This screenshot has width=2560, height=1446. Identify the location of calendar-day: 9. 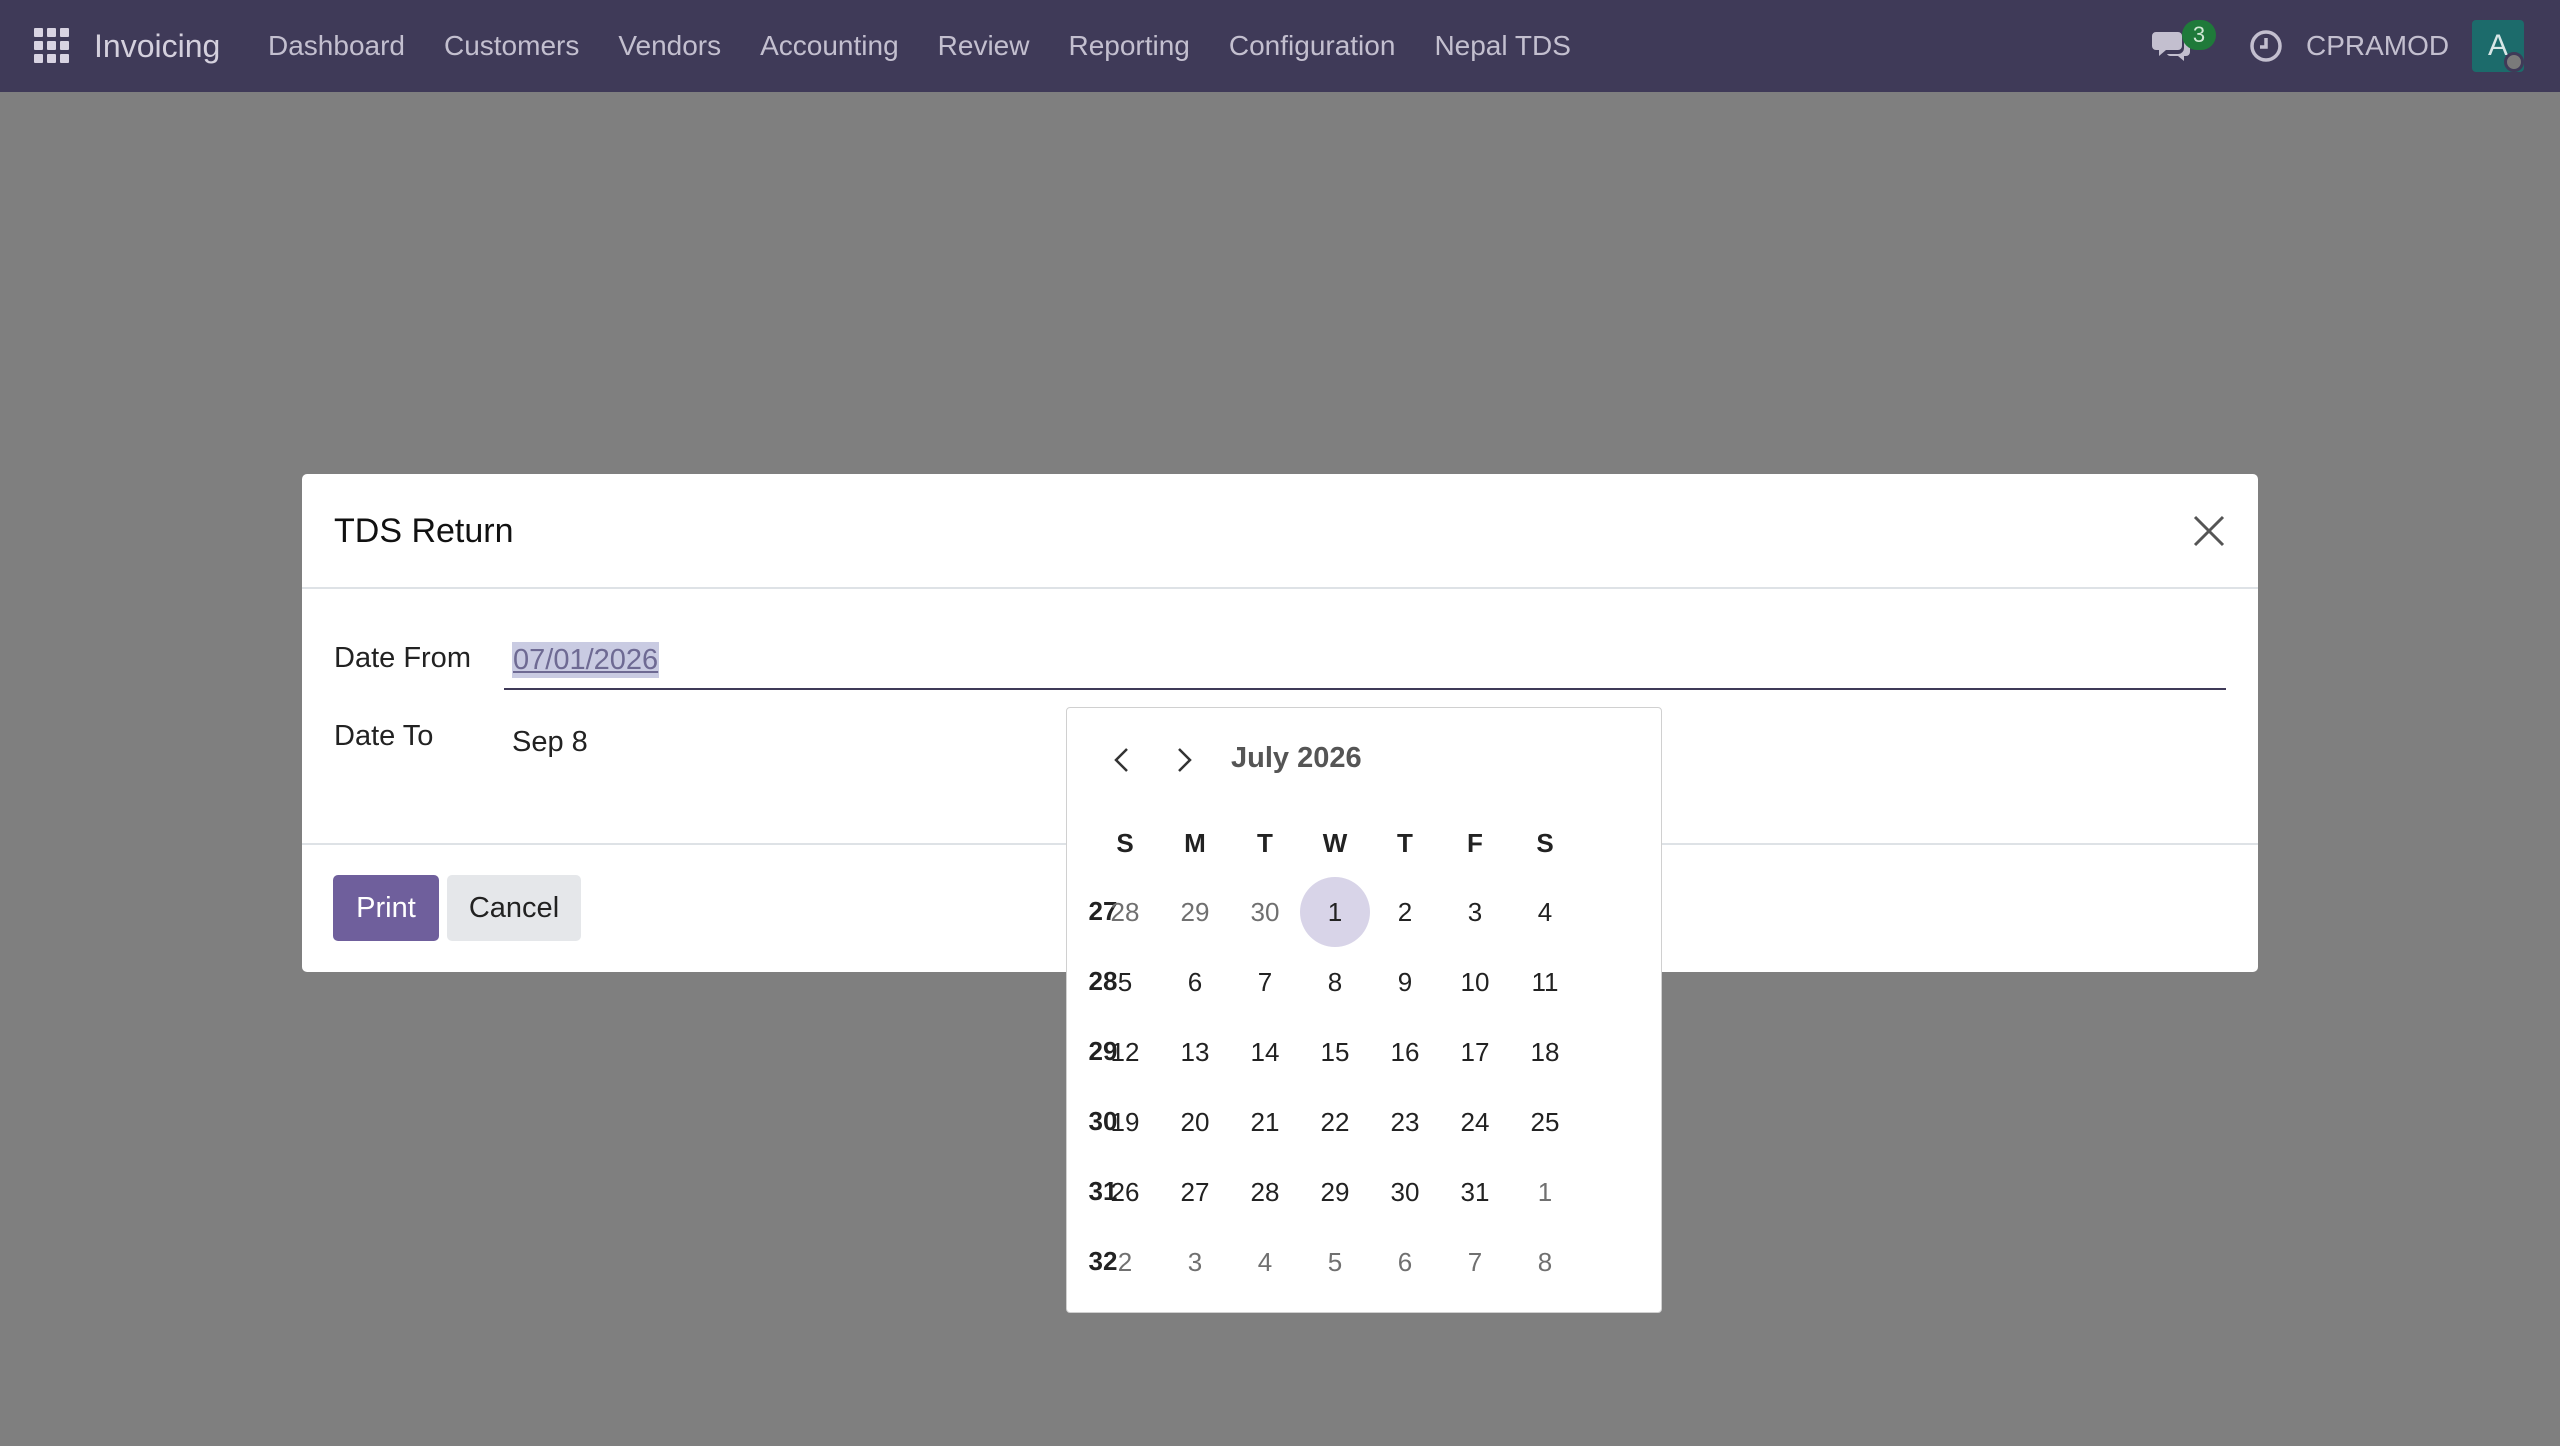
(1405, 982).